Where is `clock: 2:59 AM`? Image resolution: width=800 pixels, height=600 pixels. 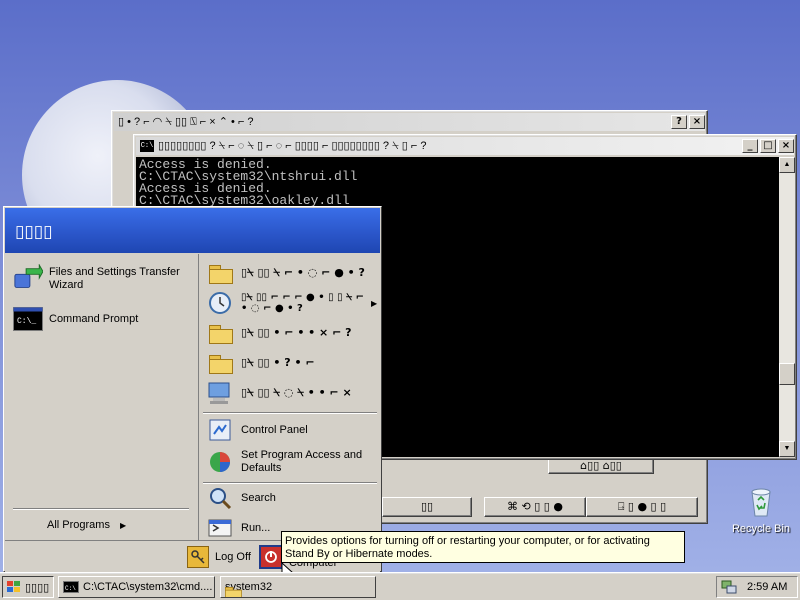
clock: 2:59 AM is located at coordinates (767, 587).